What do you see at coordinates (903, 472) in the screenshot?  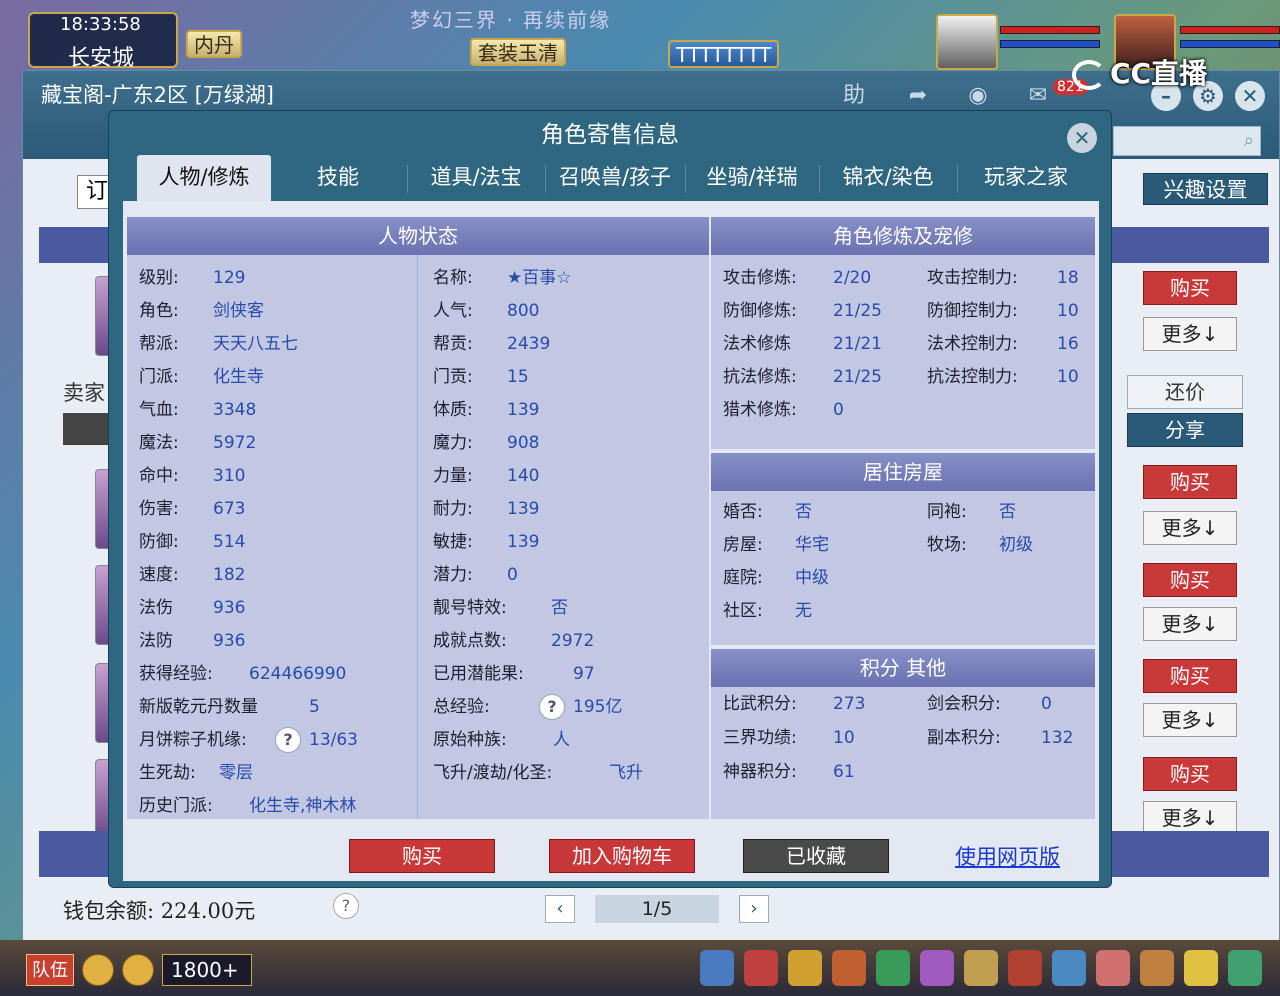 I see `house-panel-title: 居住房屋` at bounding box center [903, 472].